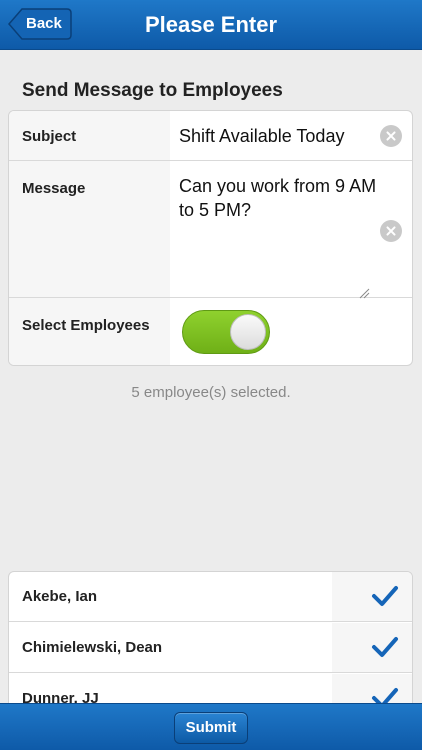 The width and height of the screenshot is (422, 750). What do you see at coordinates (276, 136) in the screenshot?
I see `subject-input: Shift Available Today` at bounding box center [276, 136].